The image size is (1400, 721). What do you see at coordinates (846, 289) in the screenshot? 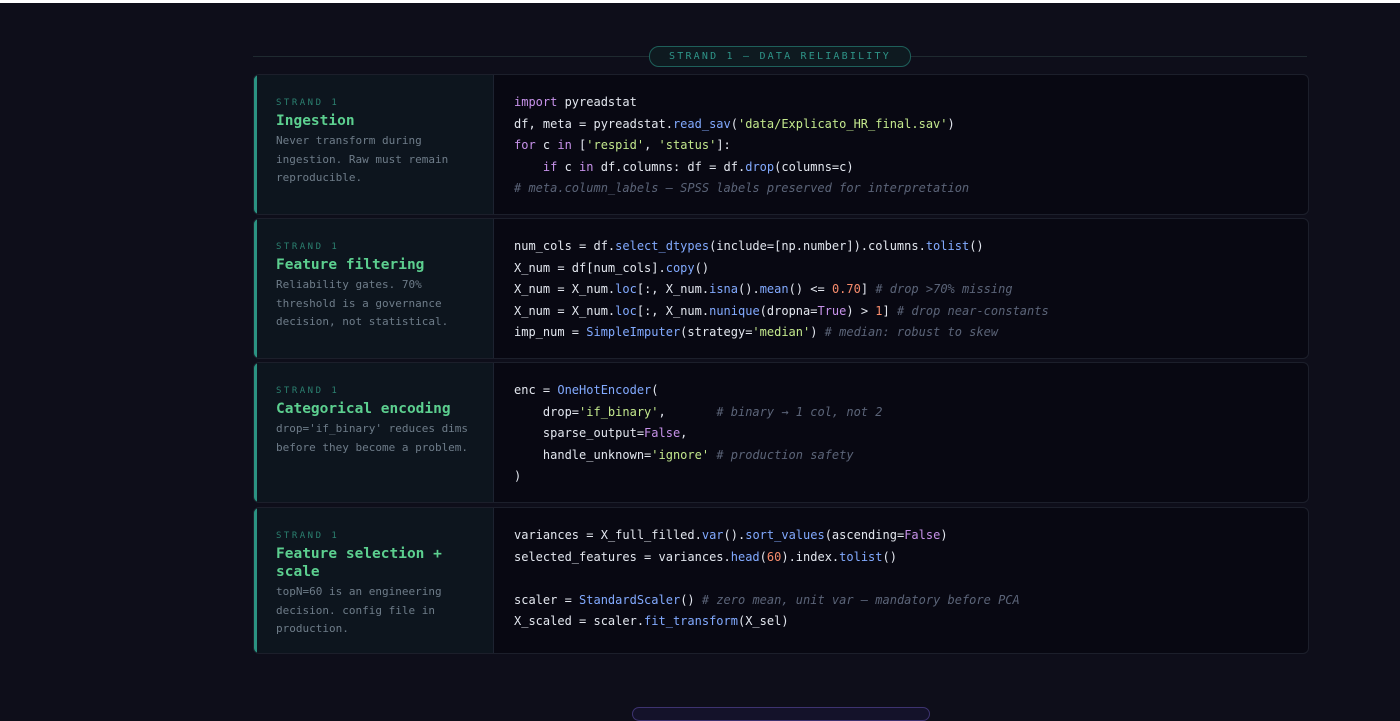
I see `code-token: 0.70` at bounding box center [846, 289].